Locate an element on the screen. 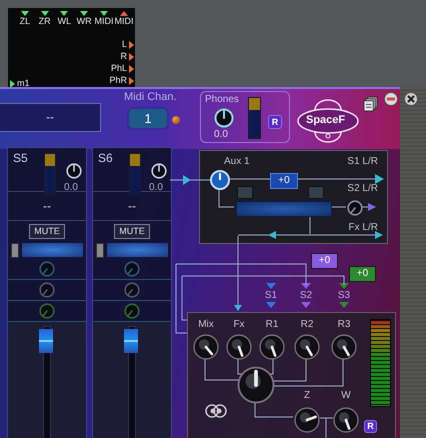 The height and width of the screenshot is (438, 426). port-label: WR is located at coordinates (84, 21).